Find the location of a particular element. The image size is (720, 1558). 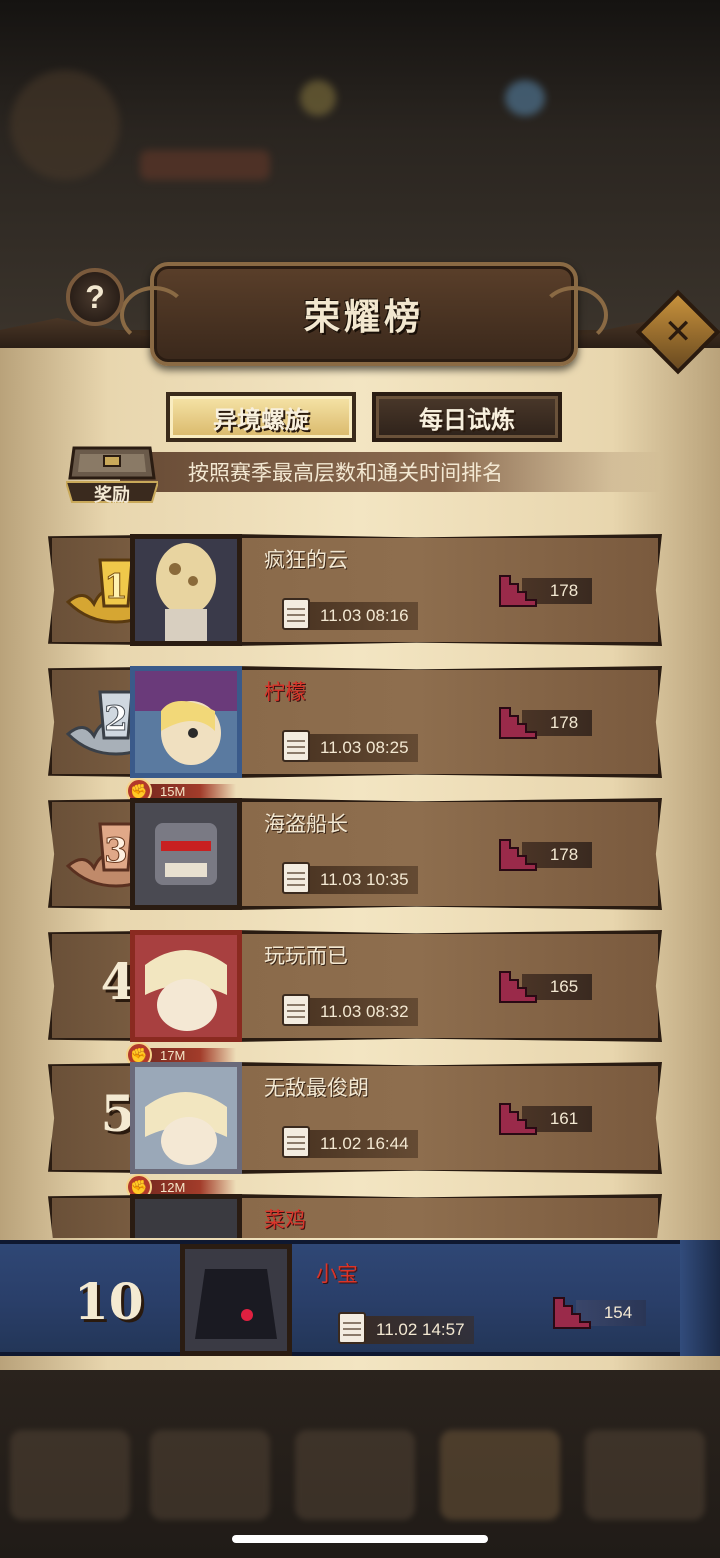

player-name: 疯狂的云 is located at coordinates (306, 560).